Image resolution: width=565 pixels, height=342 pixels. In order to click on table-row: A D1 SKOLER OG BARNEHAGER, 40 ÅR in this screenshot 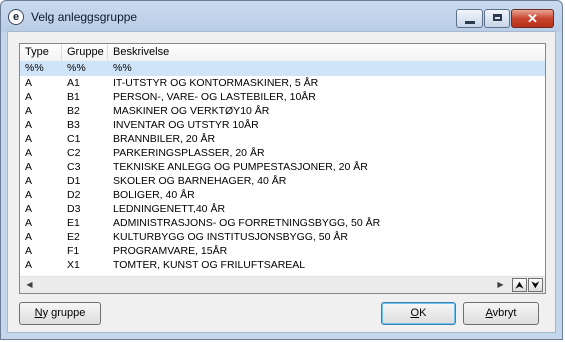, I will do `click(282, 181)`.